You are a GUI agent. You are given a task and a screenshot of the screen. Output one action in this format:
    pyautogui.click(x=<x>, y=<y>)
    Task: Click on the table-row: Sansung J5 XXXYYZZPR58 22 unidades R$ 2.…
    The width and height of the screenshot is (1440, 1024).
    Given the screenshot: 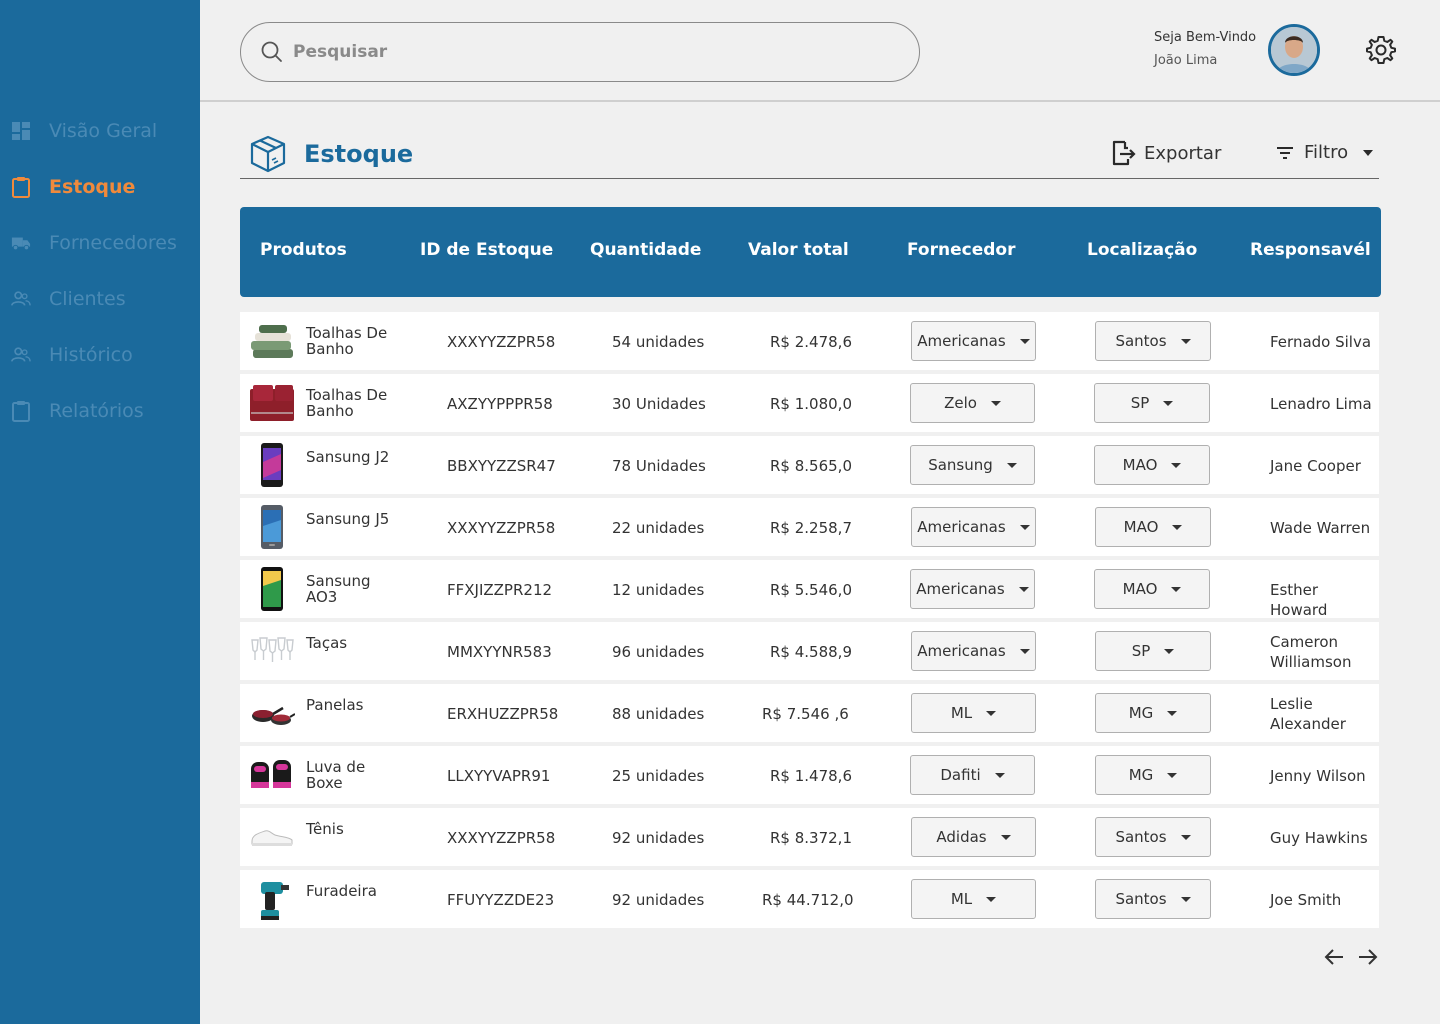 What is the action you would take?
    pyautogui.click(x=809, y=527)
    